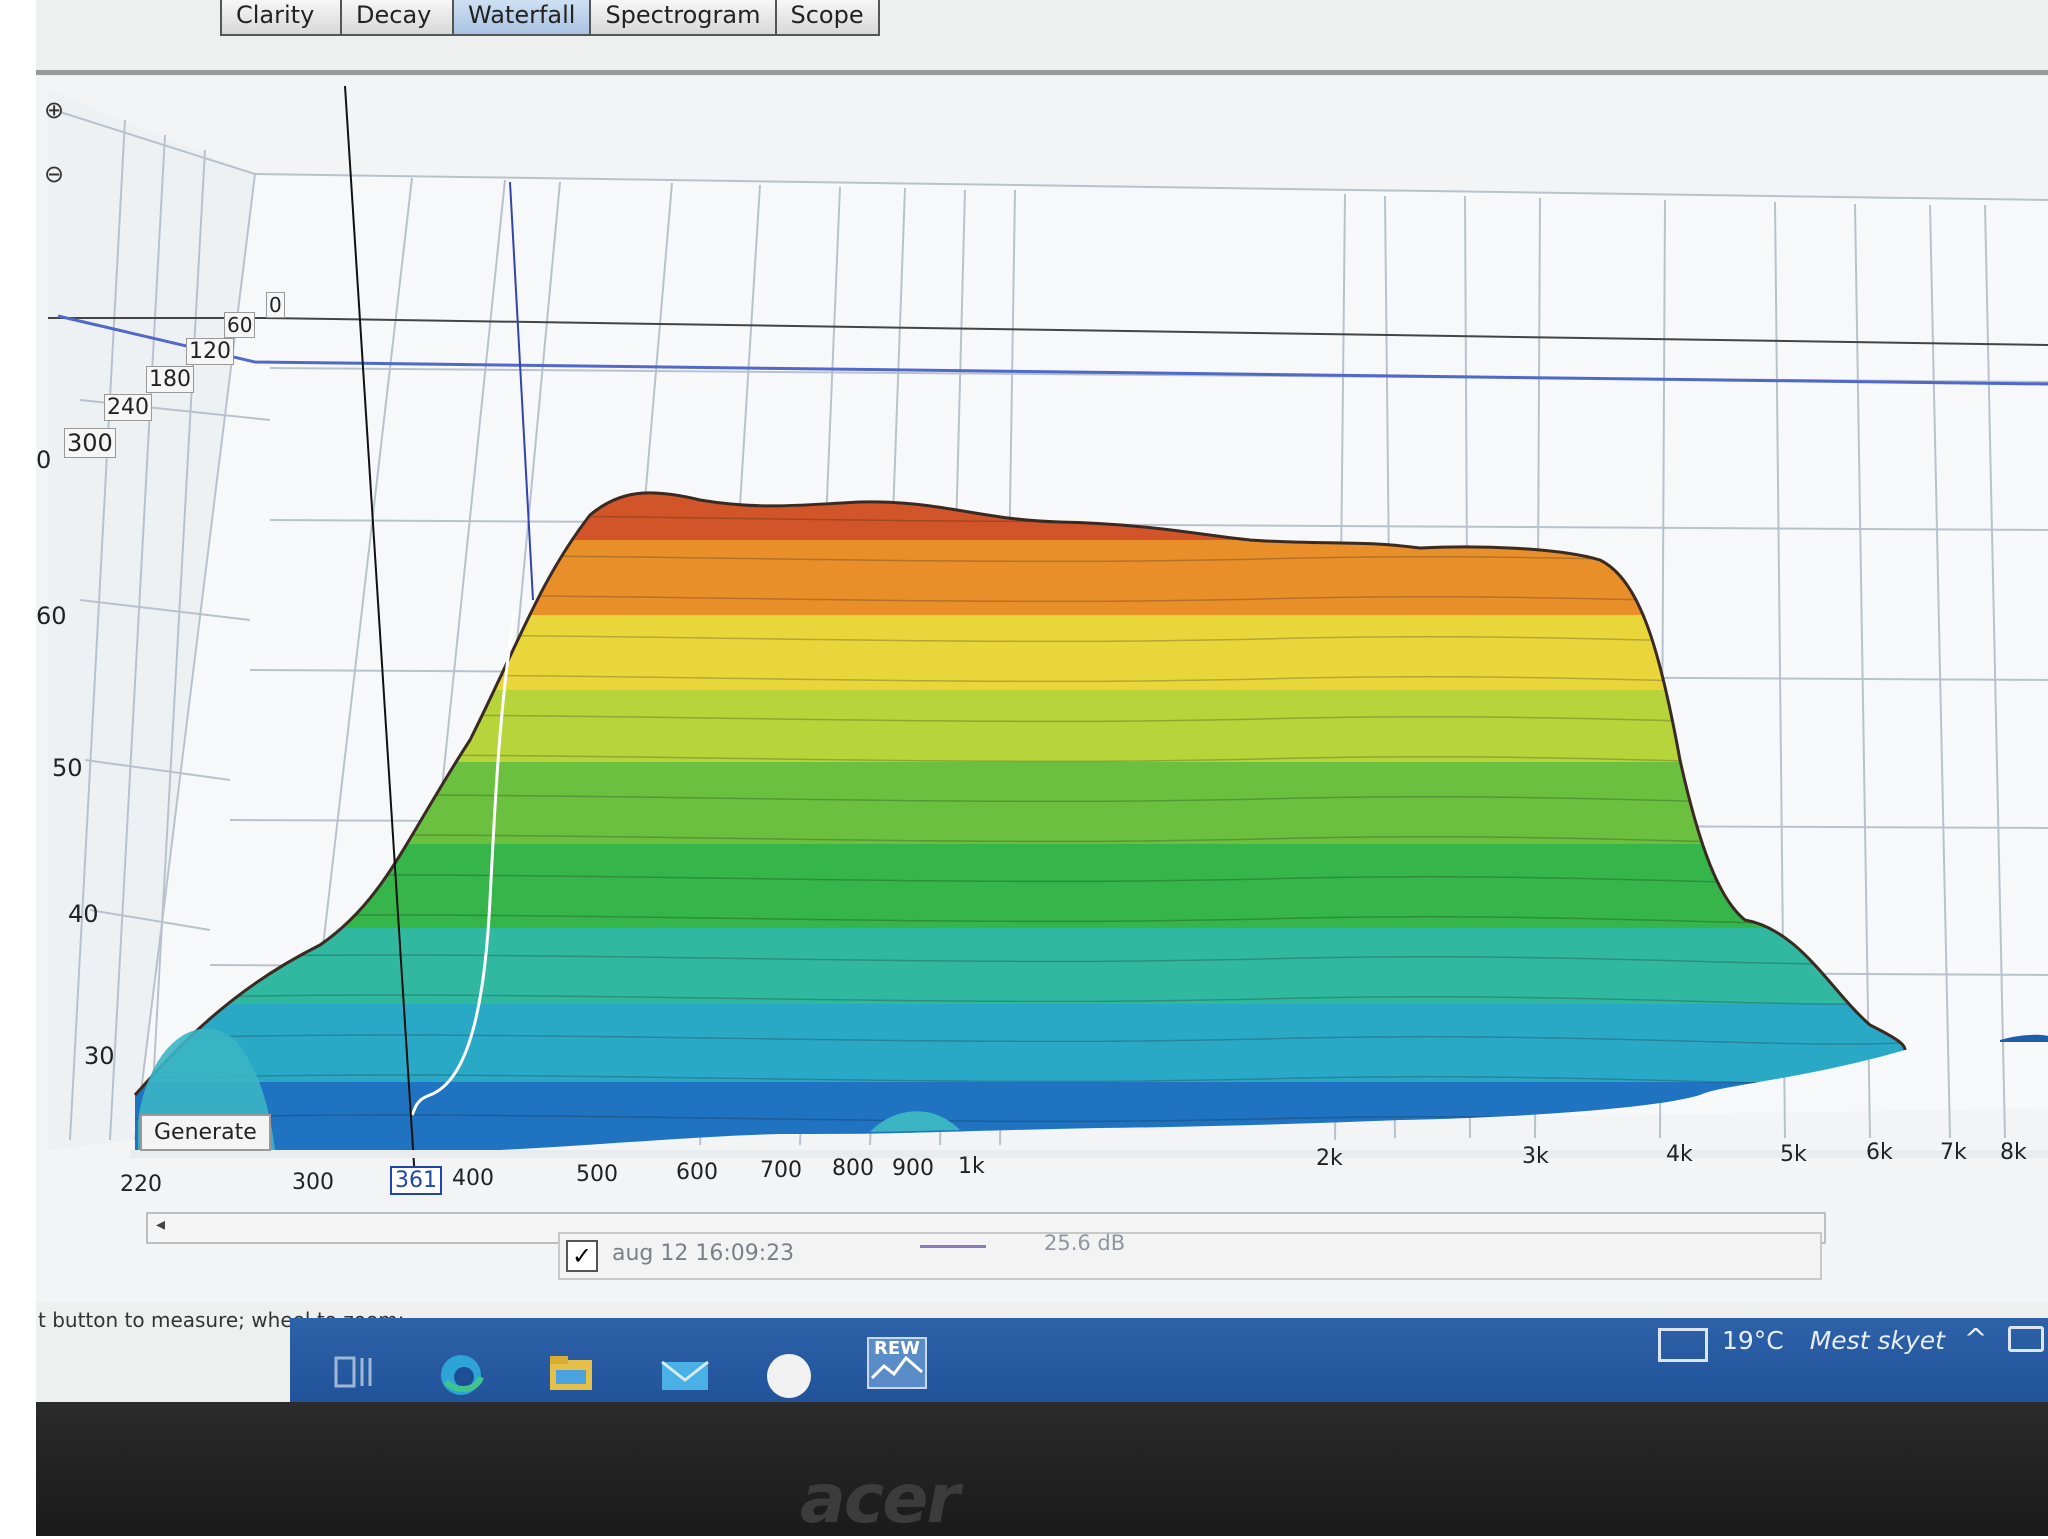 The image size is (2048, 1539). I want to click on weather-icon, so click(1683, 1345).